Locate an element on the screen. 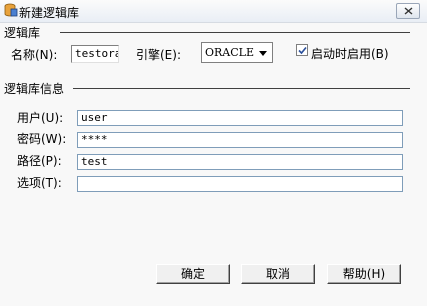 The height and width of the screenshot is (306, 427). engine-label: 引擎(E): is located at coordinates (158, 55).